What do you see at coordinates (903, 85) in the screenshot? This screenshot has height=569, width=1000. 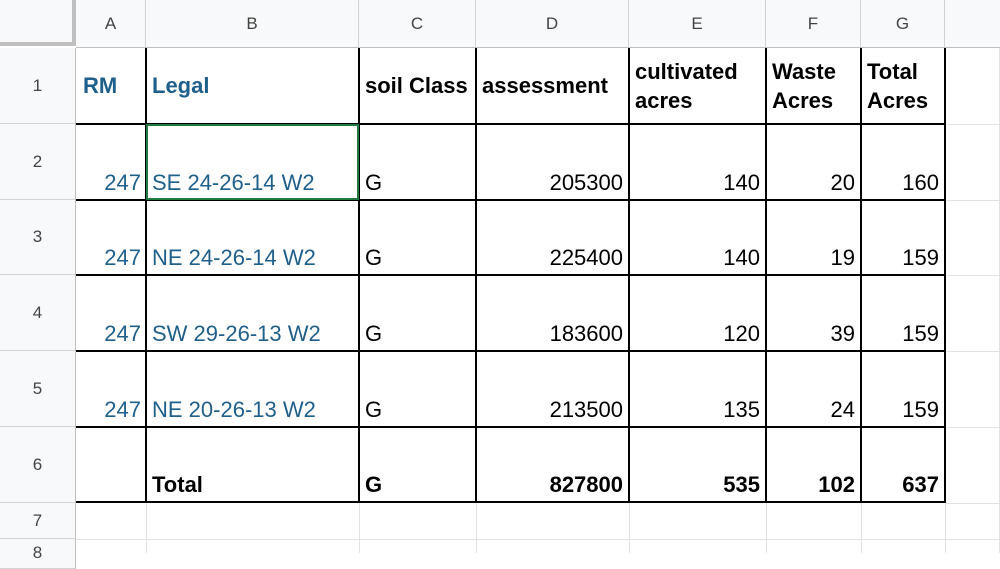 I see `cell-g1: Total Acres` at bounding box center [903, 85].